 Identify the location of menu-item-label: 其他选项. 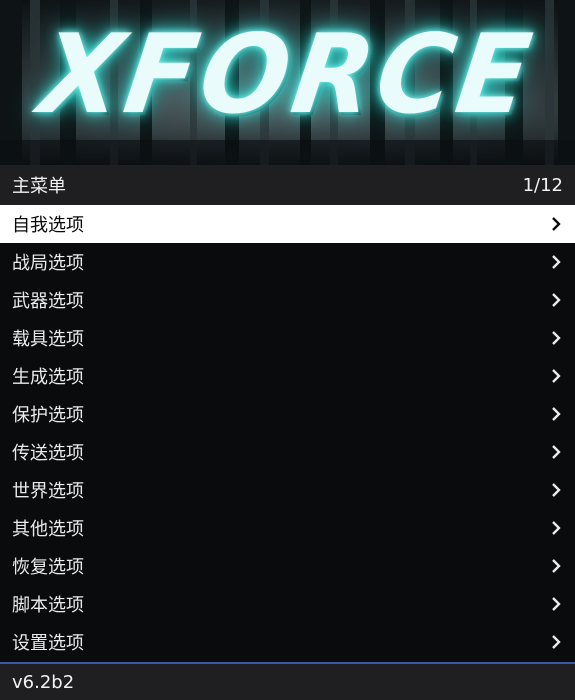
(48, 529).